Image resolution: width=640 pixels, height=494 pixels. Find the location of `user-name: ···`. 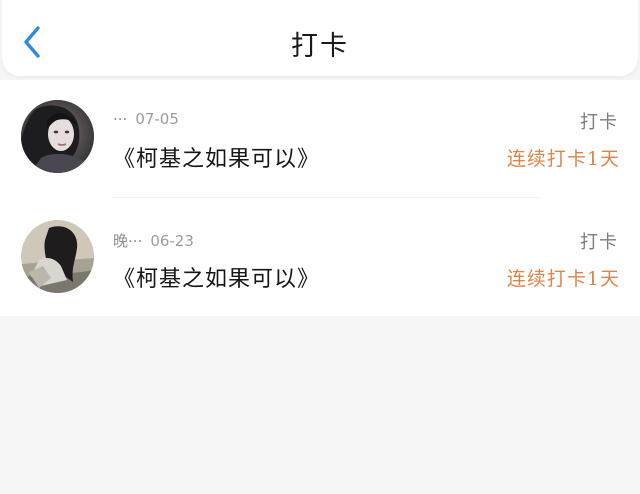

user-name: ··· is located at coordinates (120, 119).